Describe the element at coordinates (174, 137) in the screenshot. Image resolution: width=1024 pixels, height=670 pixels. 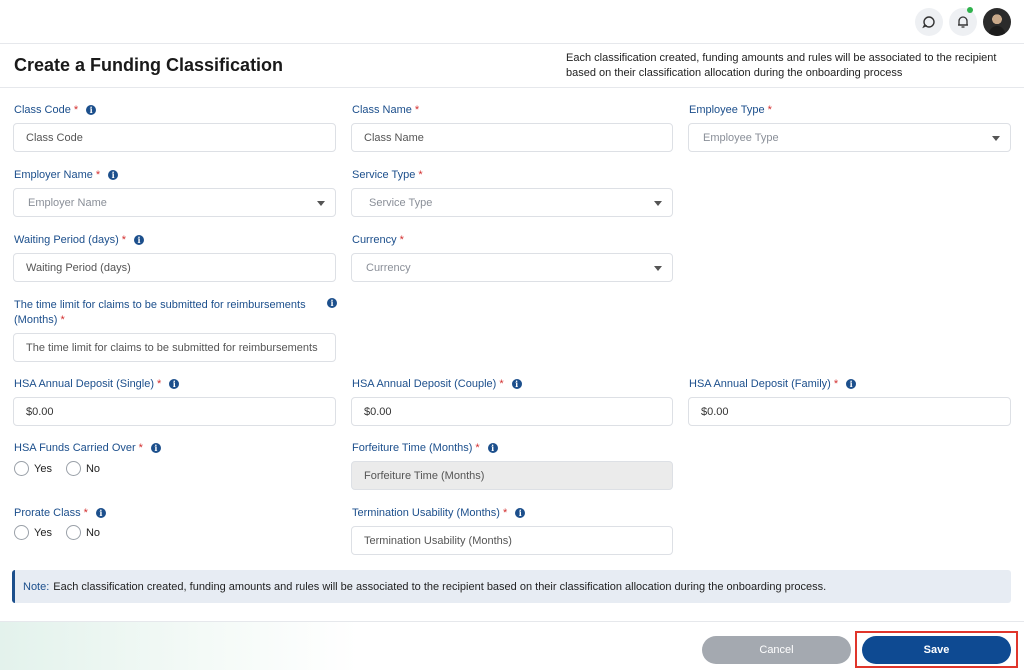
I see `class-code-input: Class Code` at that location.